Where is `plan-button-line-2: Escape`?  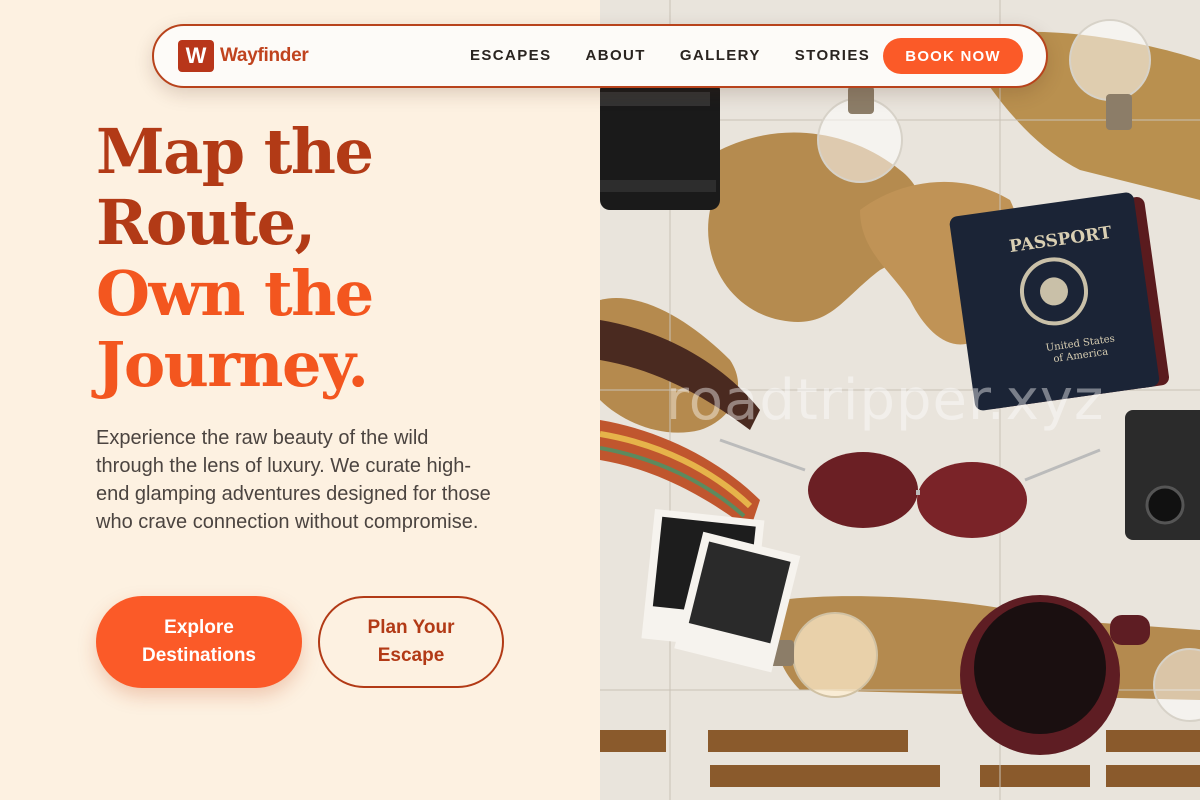 plan-button-line-2: Escape is located at coordinates (411, 655).